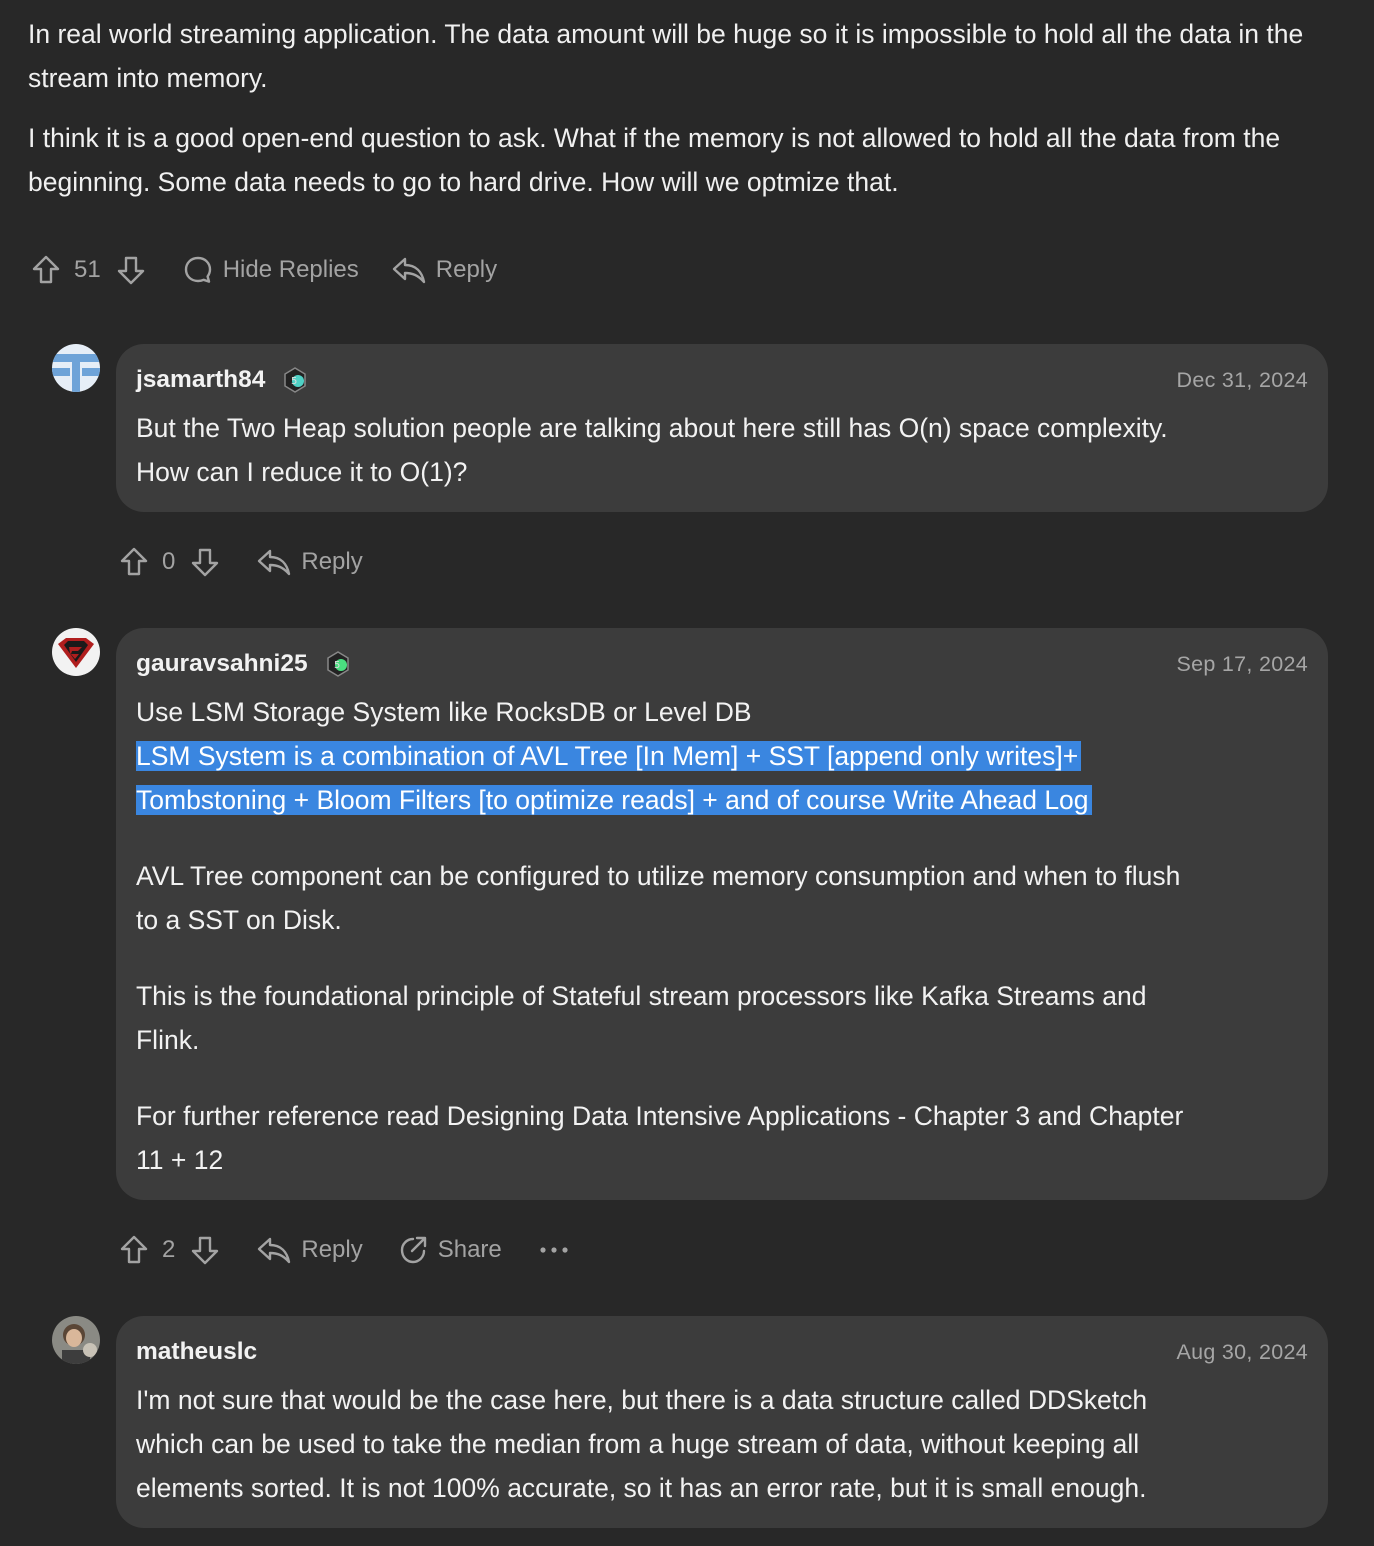  What do you see at coordinates (469, 1249) in the screenshot?
I see `share-label: Share` at bounding box center [469, 1249].